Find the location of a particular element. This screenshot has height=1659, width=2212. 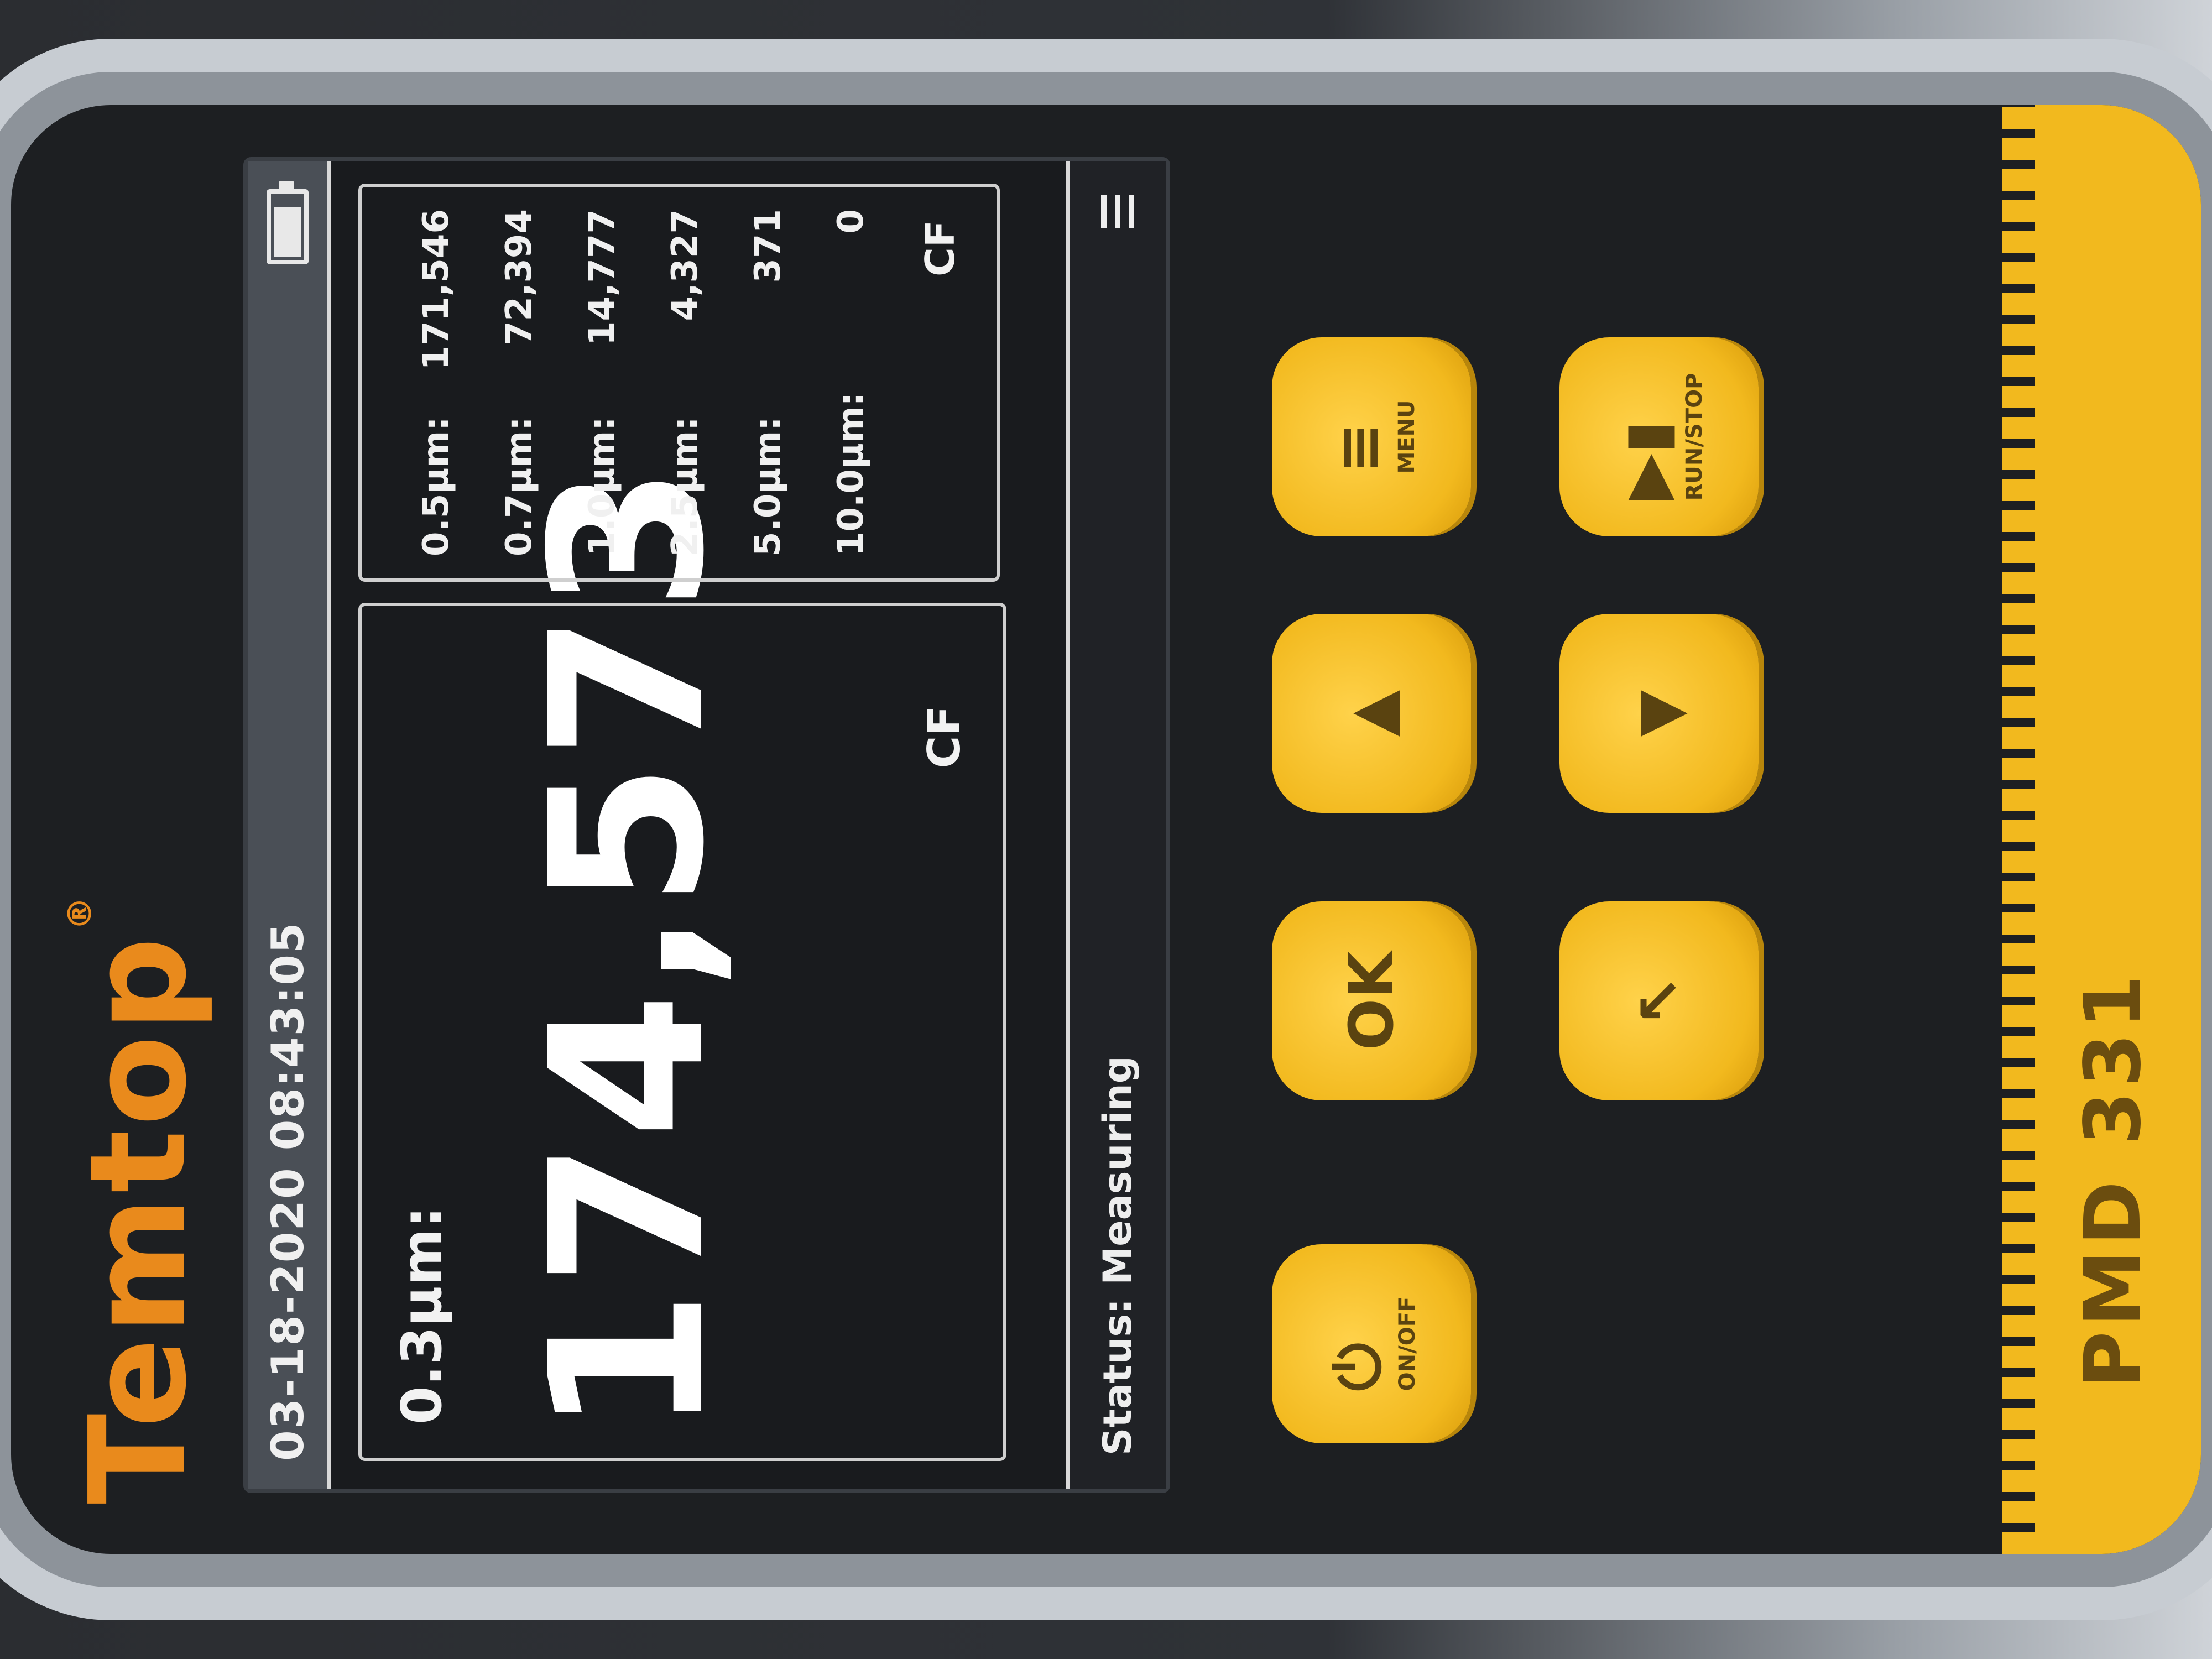

main-value: 174,573 is located at coordinates (628, 950).